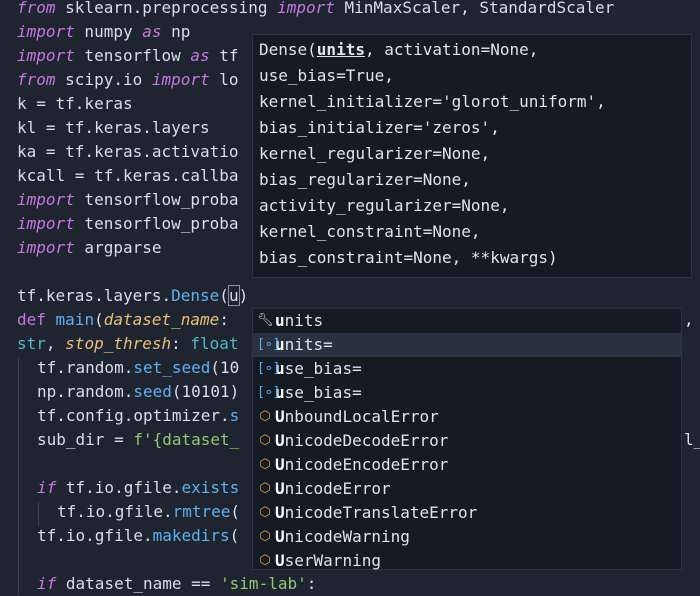 Image resolution: width=700 pixels, height=596 pixels. What do you see at coordinates (408, 257) in the screenshot?
I see `signature-line: bias_constraint=None, **kwargs)` at bounding box center [408, 257].